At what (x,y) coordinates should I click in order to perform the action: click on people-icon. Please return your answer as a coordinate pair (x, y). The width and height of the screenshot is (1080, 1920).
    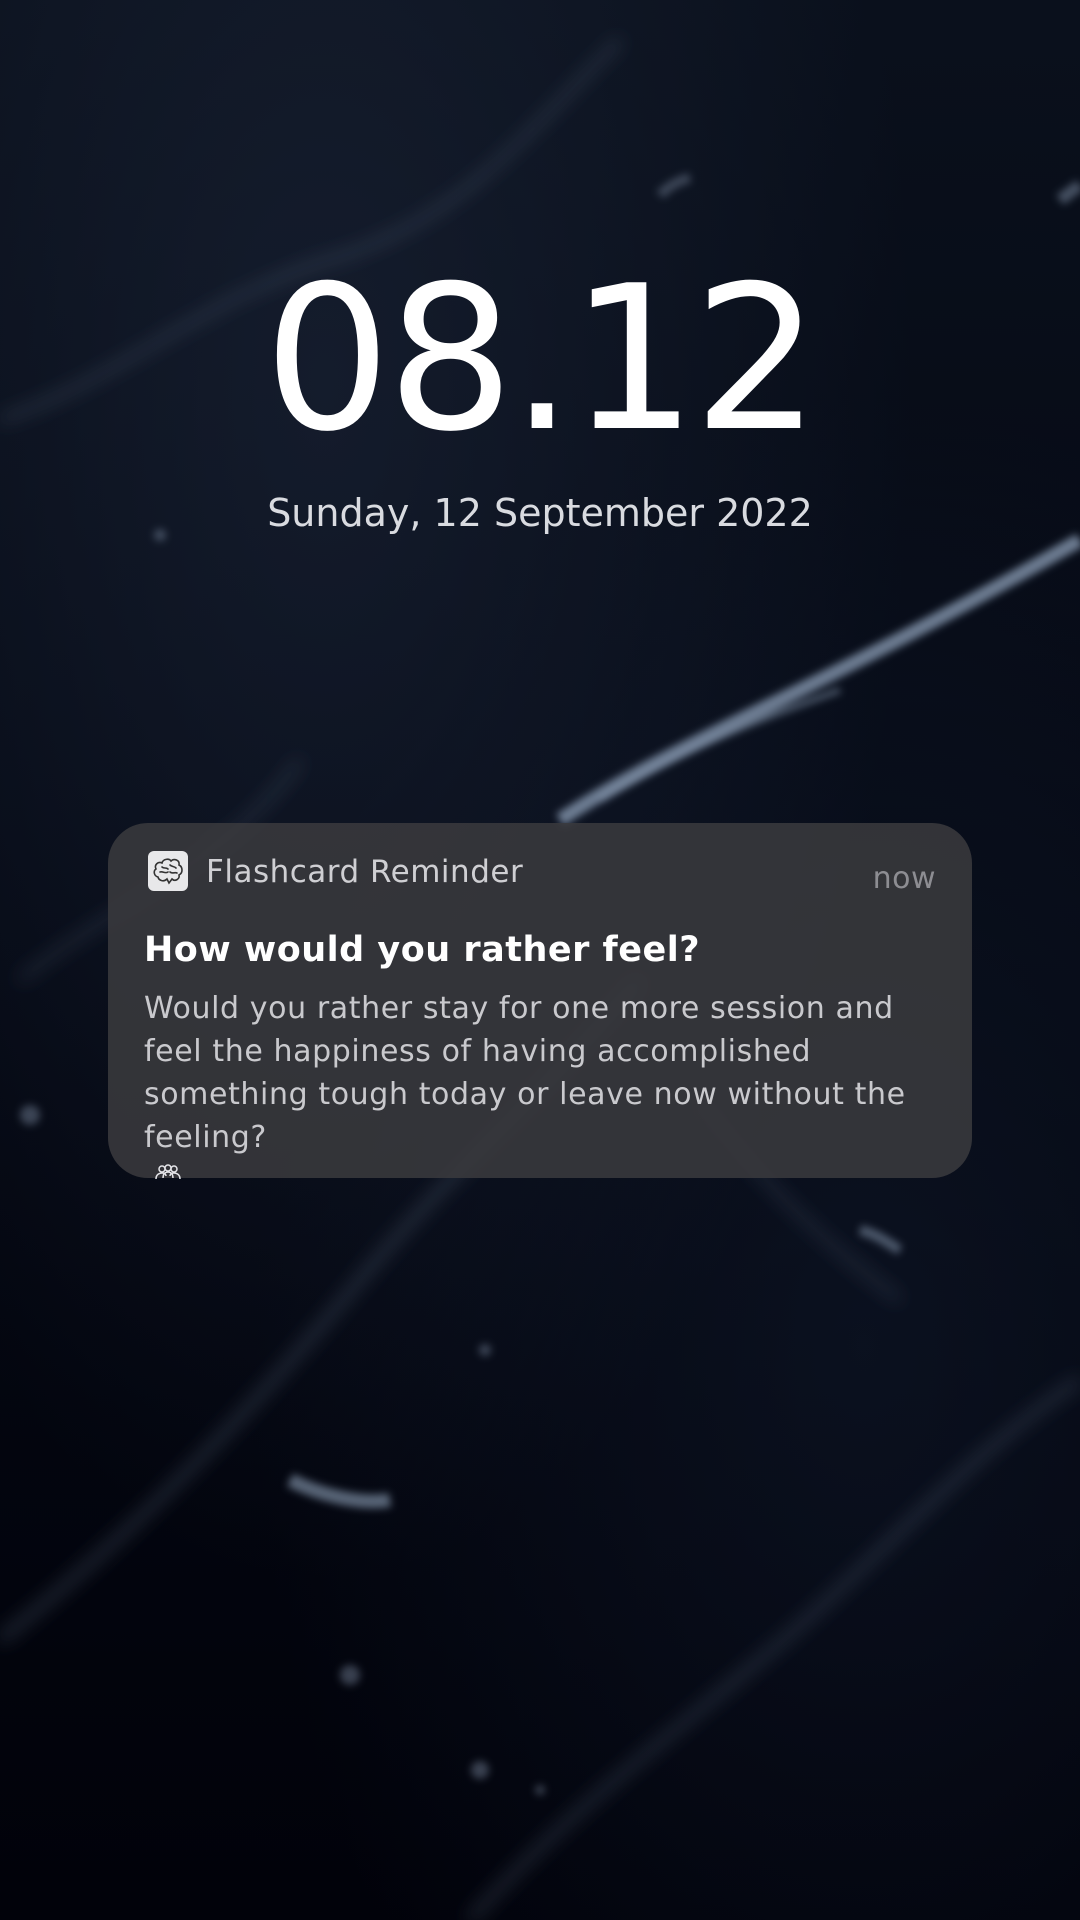
    Looking at the image, I should click on (168, 1171).